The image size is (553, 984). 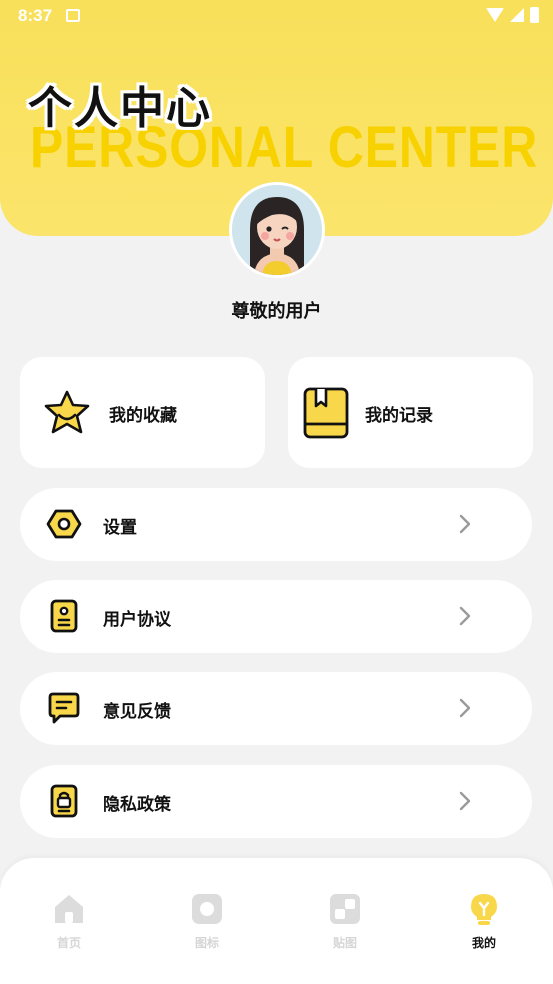 I want to click on status-time: 8:37, so click(x=35, y=15).